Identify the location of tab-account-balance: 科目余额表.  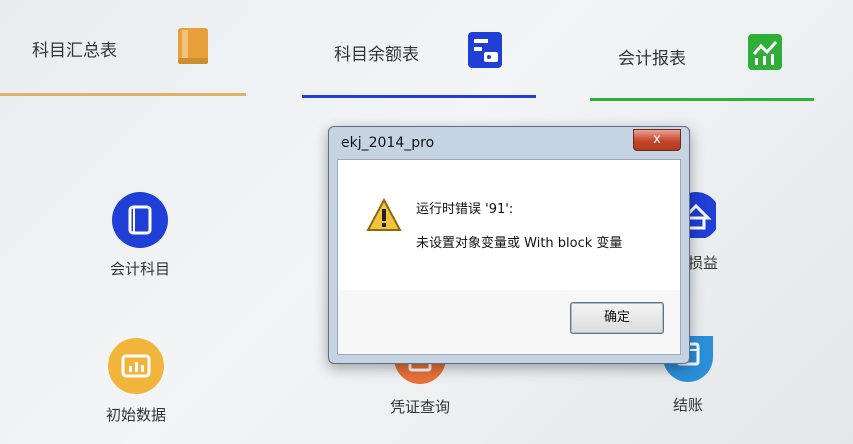
(420, 50).